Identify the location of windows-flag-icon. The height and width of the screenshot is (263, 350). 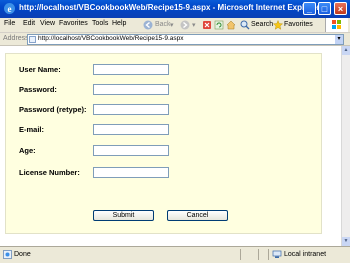
(336, 24).